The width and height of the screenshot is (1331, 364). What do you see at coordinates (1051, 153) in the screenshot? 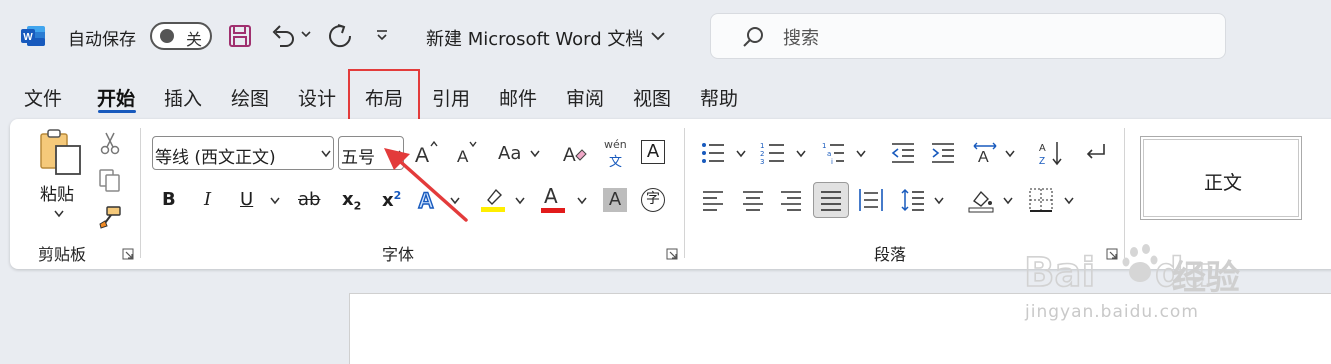
I see `sort-icon: AZ` at bounding box center [1051, 153].